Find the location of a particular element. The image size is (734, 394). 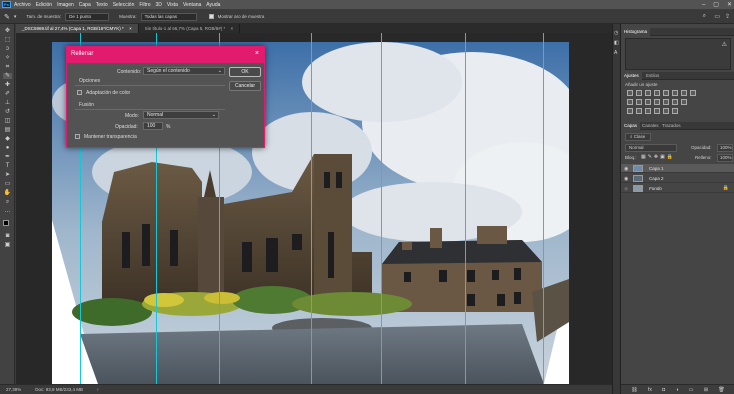

zoom-tool-icon: ⌕ is located at coordinates (7, 202).